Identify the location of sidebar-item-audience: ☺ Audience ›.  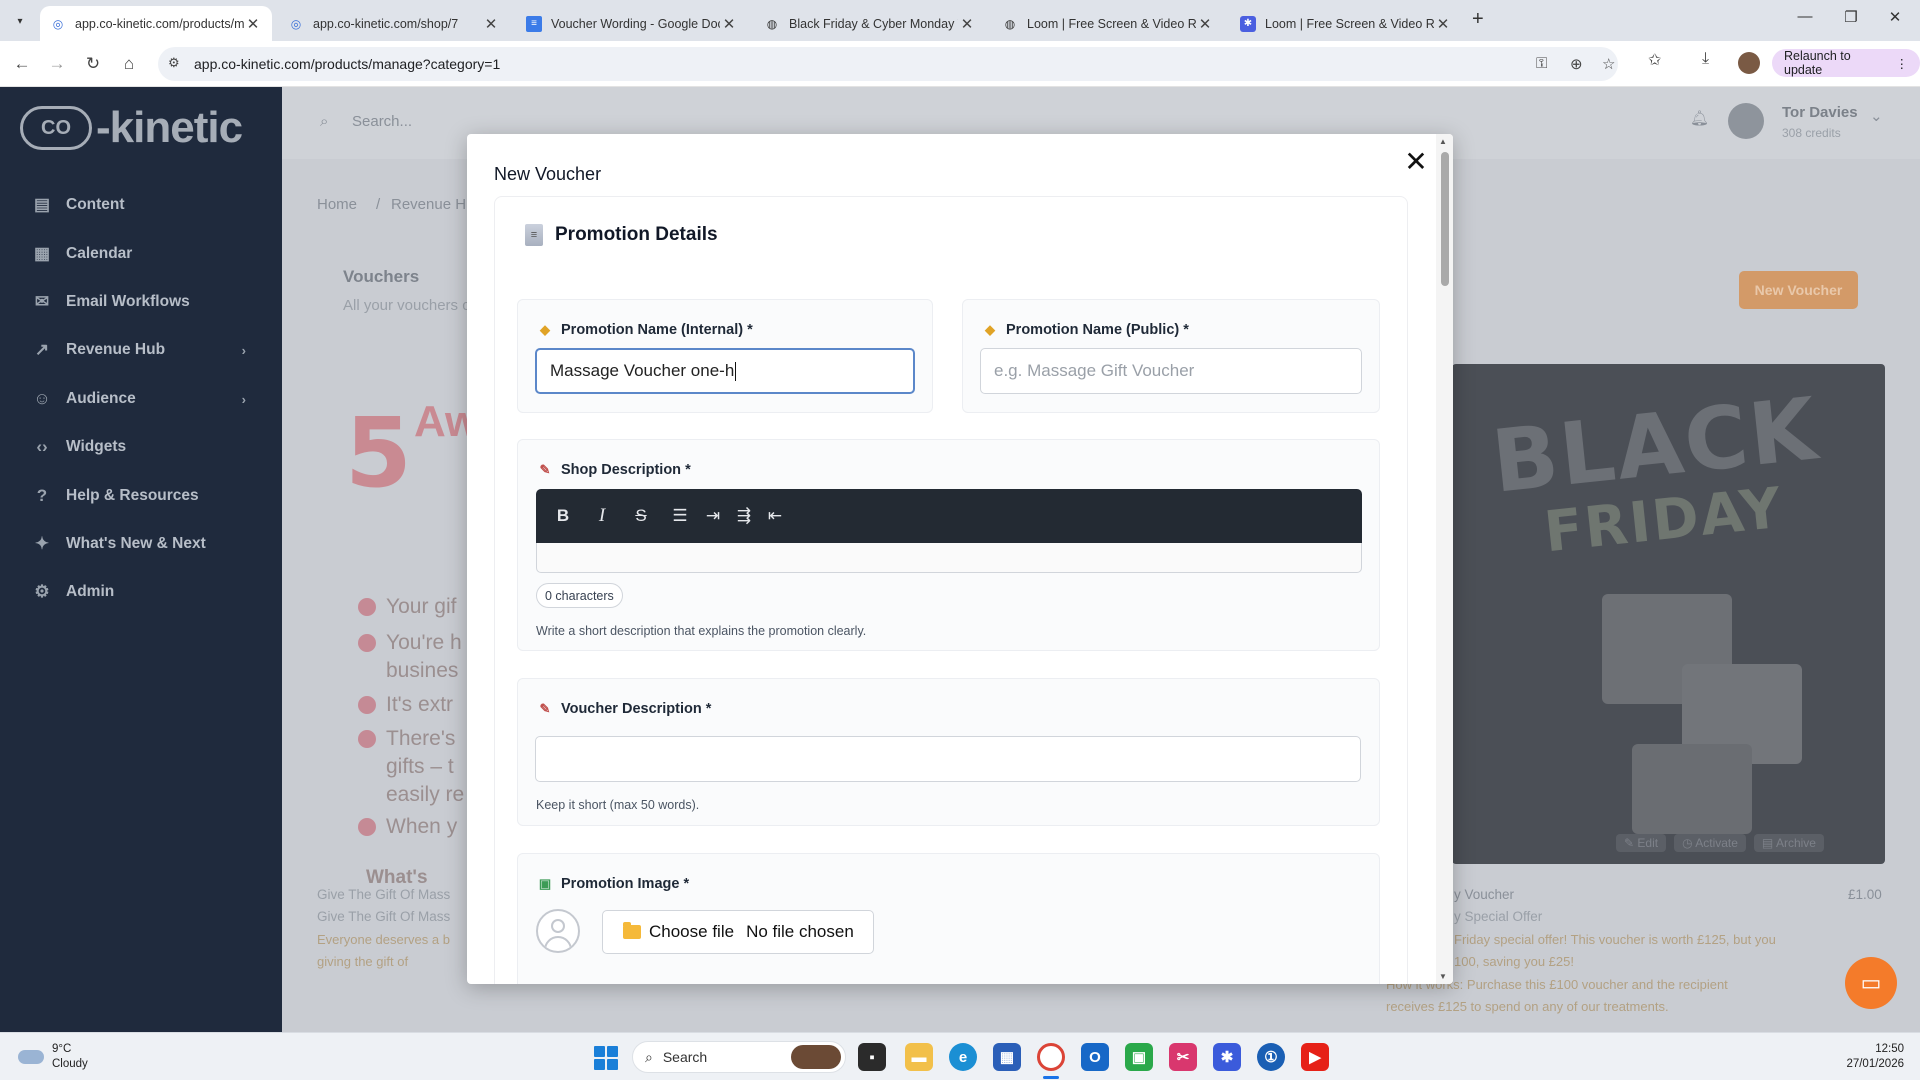
(139, 399).